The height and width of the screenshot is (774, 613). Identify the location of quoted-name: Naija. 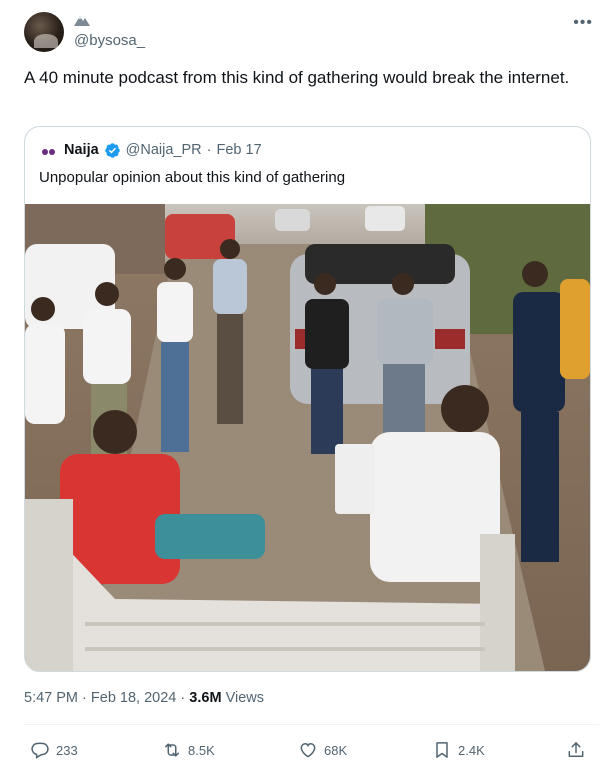
(81, 150).